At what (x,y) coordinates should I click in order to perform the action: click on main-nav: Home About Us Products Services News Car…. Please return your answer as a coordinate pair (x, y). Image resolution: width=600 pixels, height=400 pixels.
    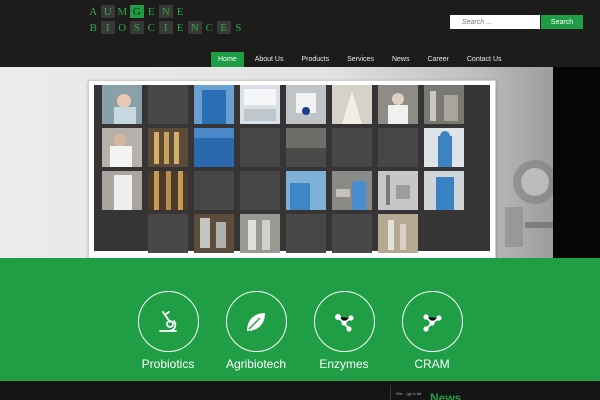
    Looking at the image, I should click on (362, 59).